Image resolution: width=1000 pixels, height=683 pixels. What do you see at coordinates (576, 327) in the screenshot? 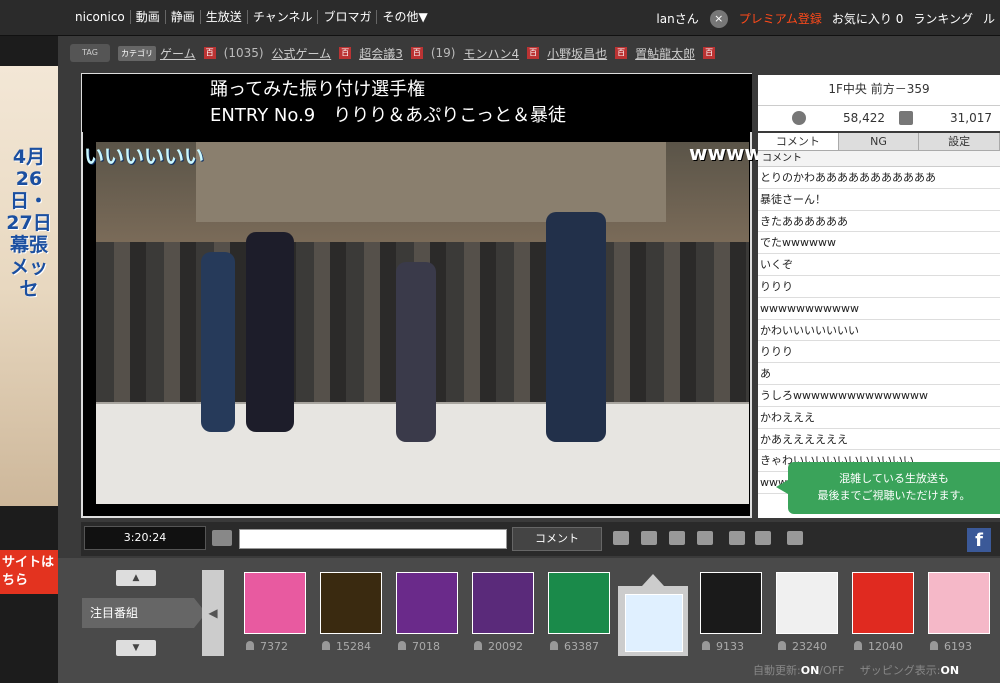
I see `dancer` at bounding box center [576, 327].